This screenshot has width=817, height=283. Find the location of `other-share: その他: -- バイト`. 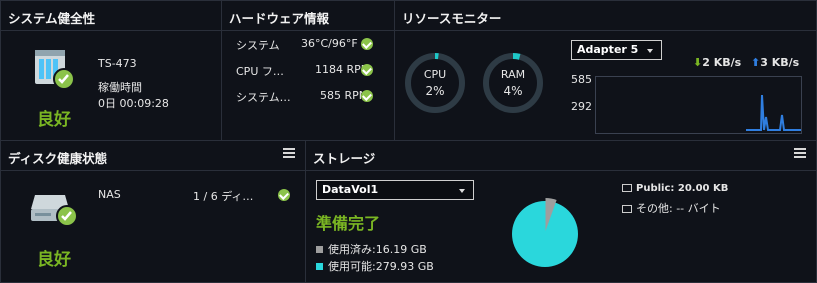

other-share: その他: -- バイト is located at coordinates (671, 208).